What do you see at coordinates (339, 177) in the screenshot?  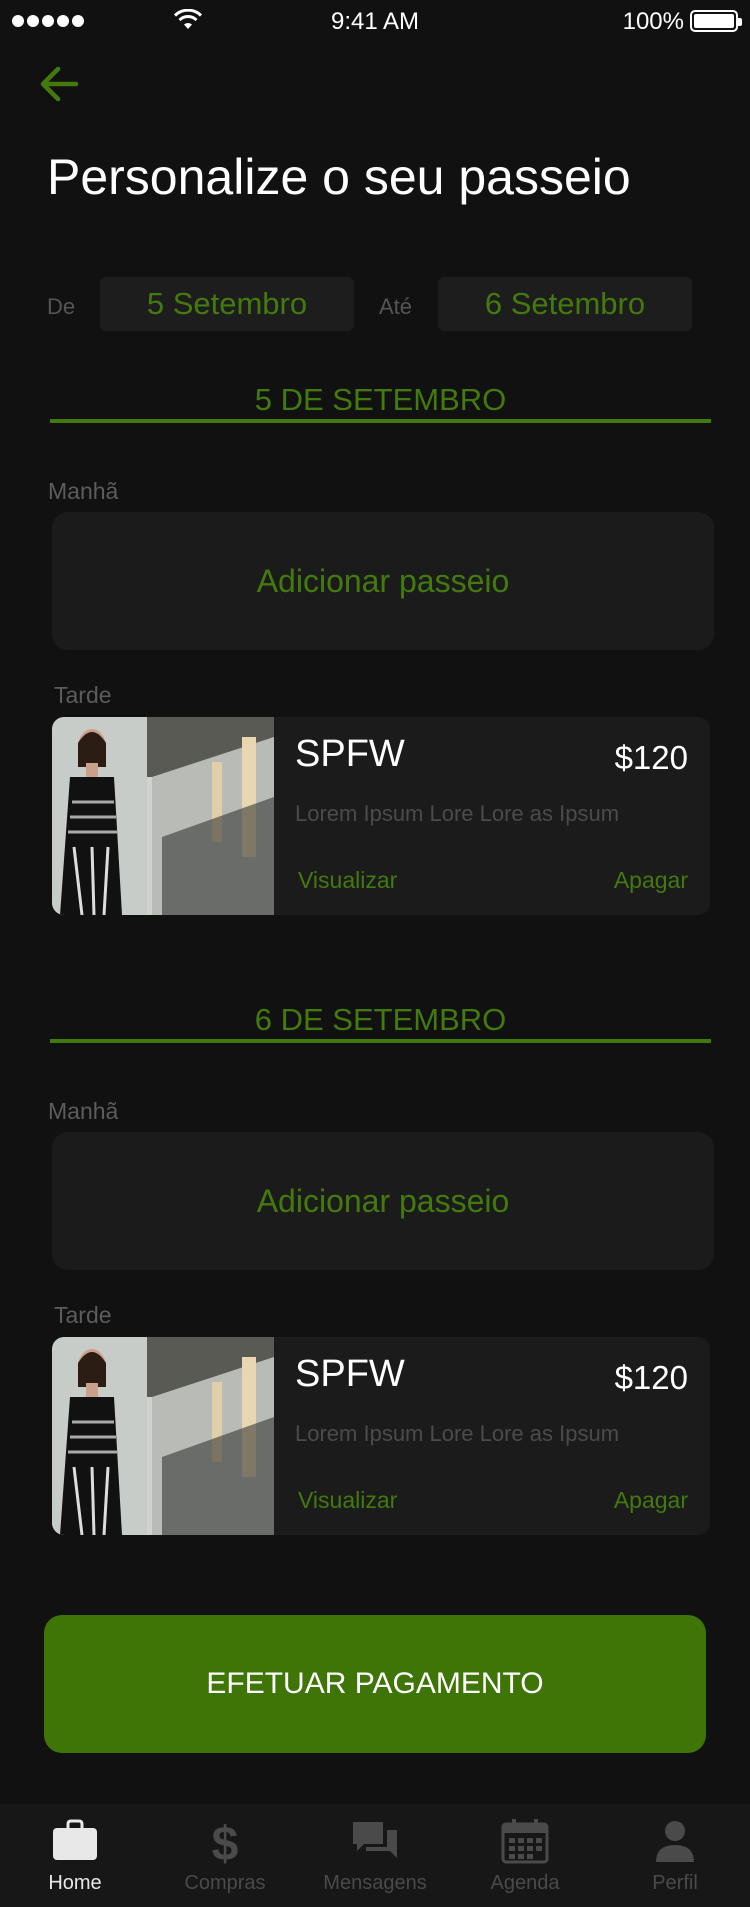 I see `page-title: Personalize o seu passeio` at bounding box center [339, 177].